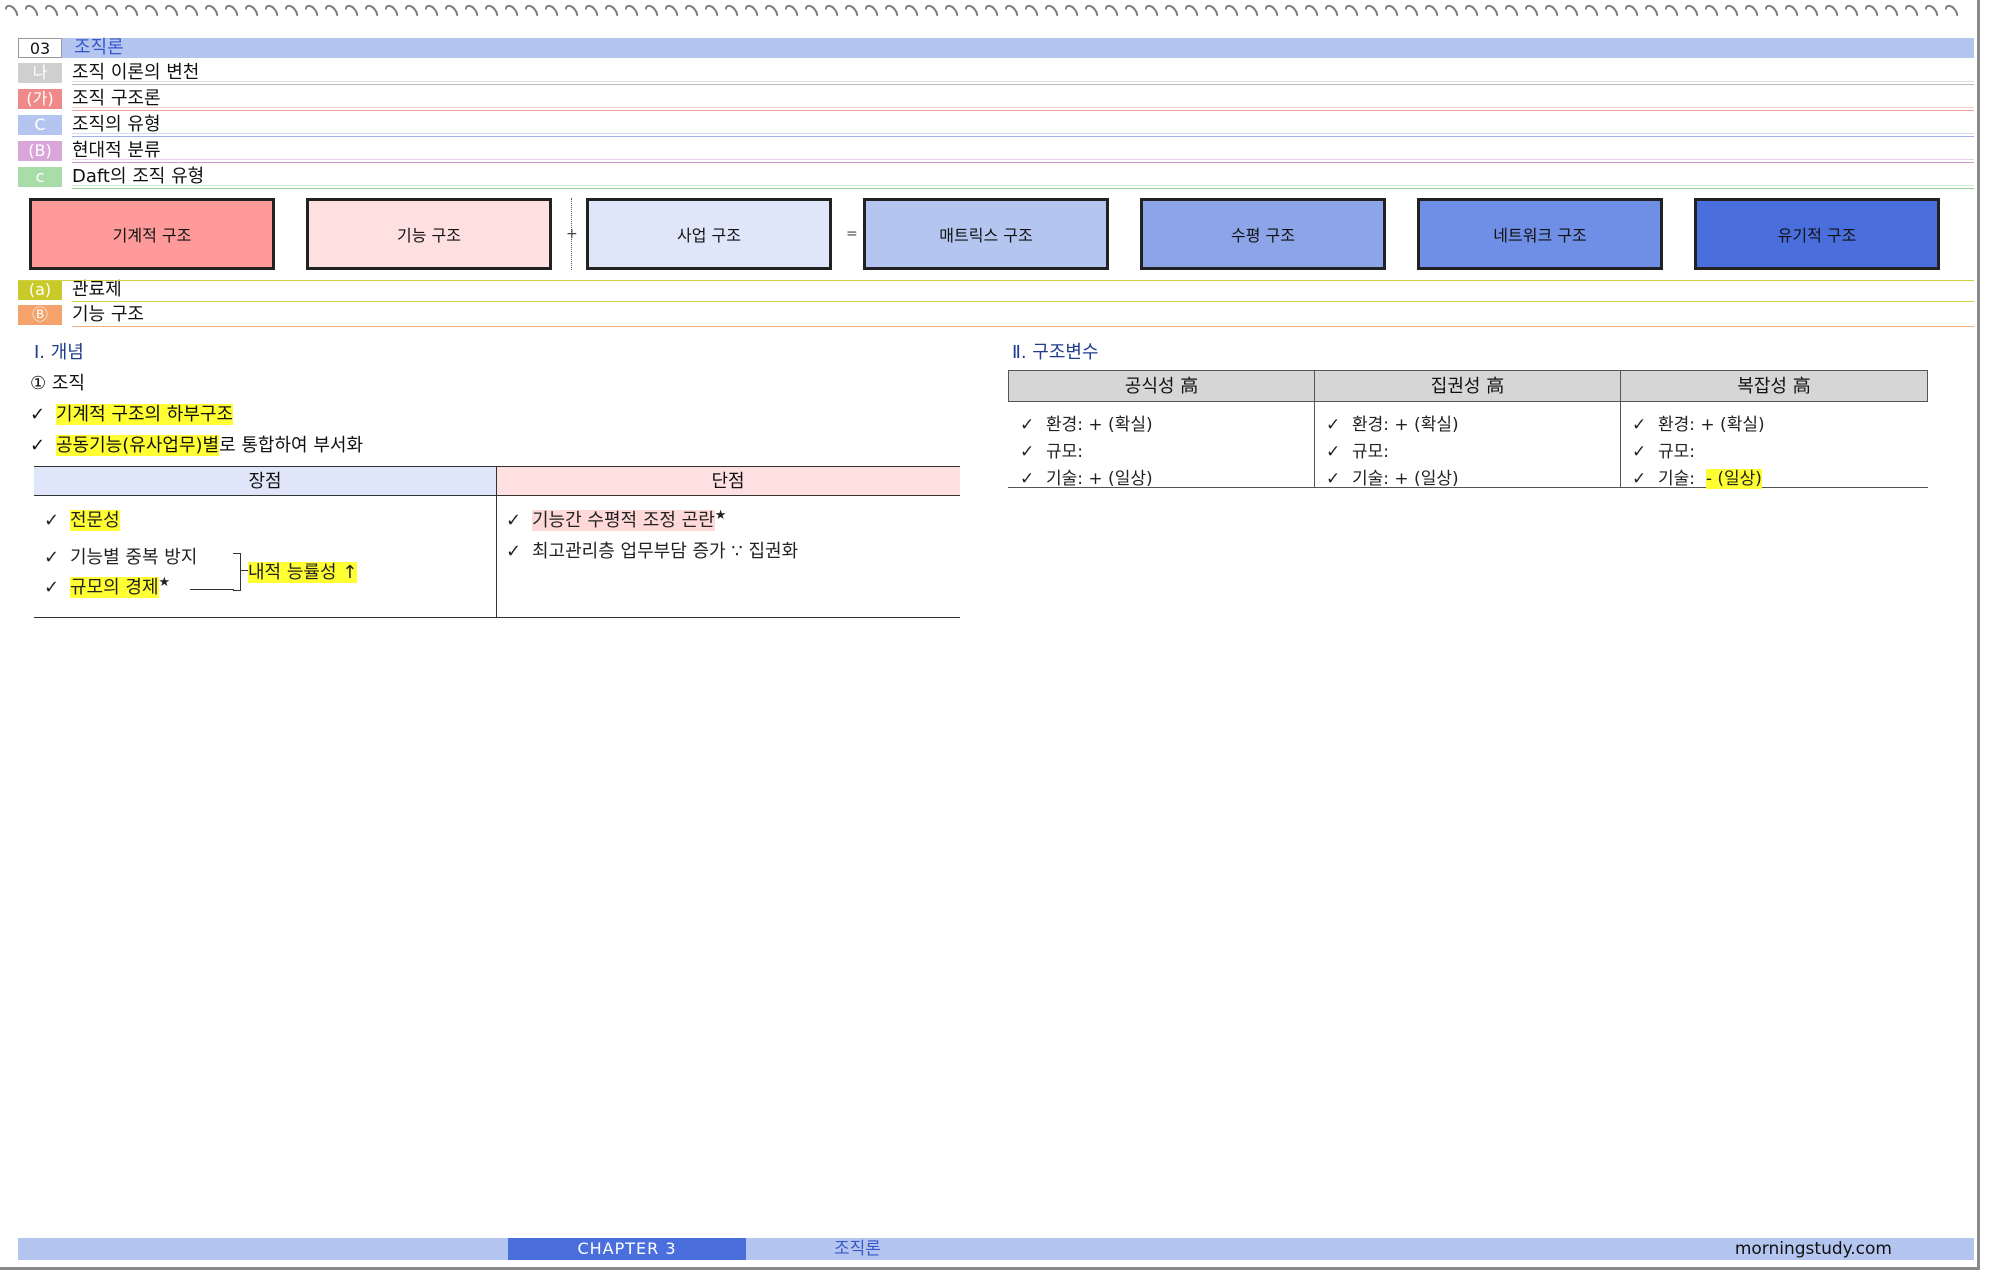 The height and width of the screenshot is (1279, 1994). I want to click on concept-title: Ⅰ. 개념, so click(59, 352).